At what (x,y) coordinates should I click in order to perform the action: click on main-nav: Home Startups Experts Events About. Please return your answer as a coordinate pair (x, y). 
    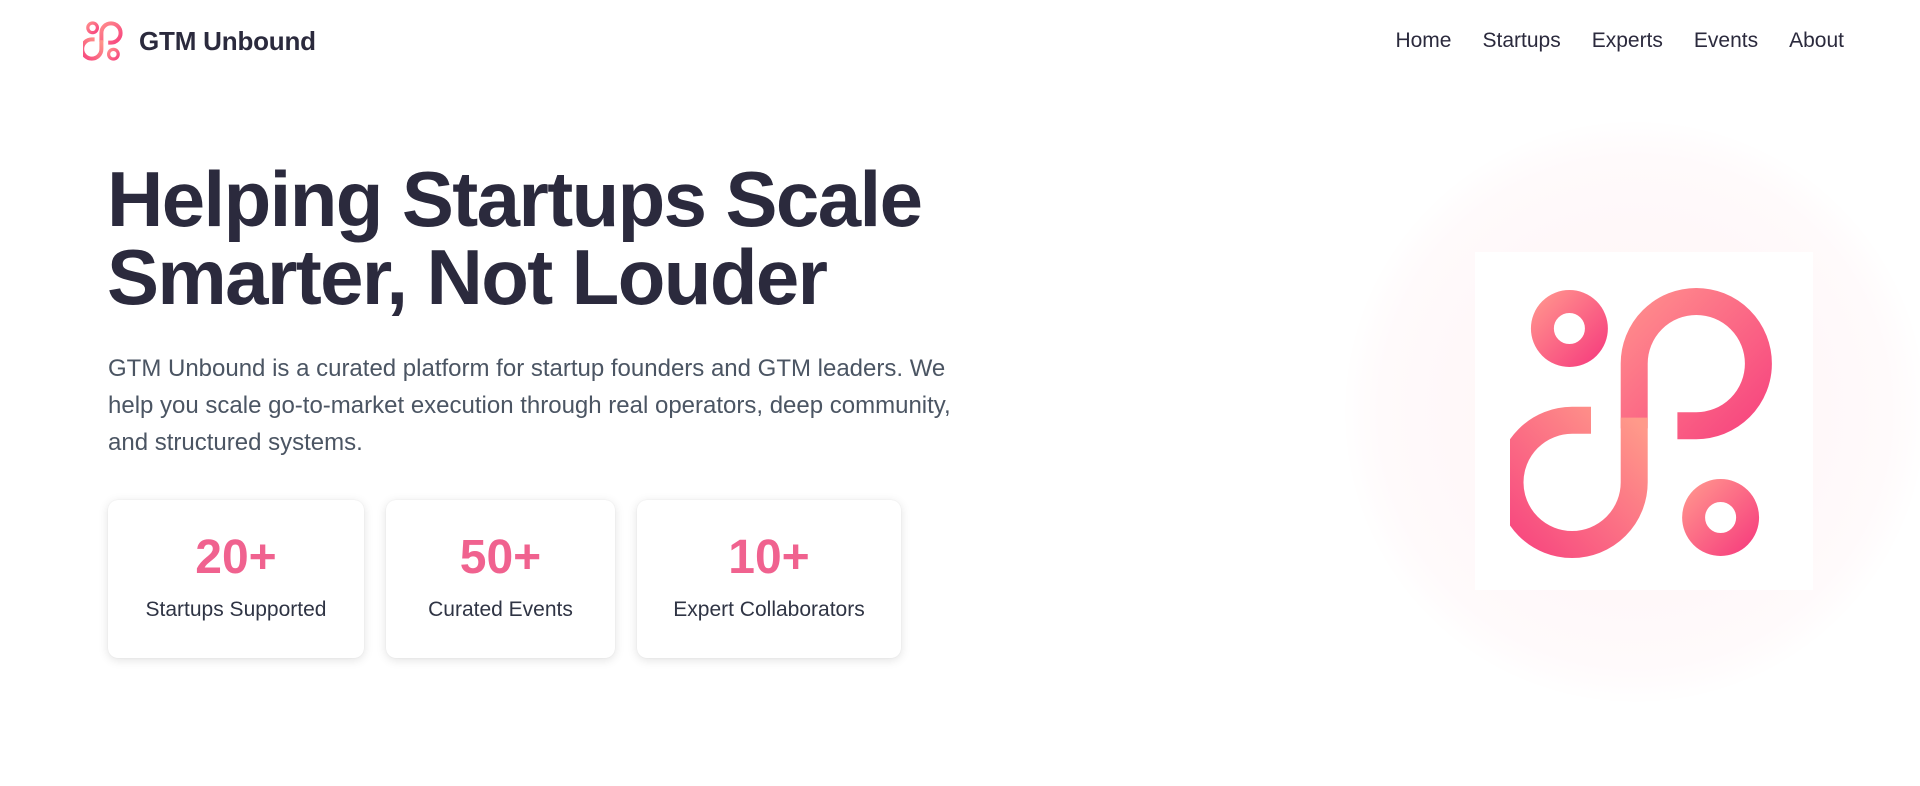
    Looking at the image, I should click on (1604, 41).